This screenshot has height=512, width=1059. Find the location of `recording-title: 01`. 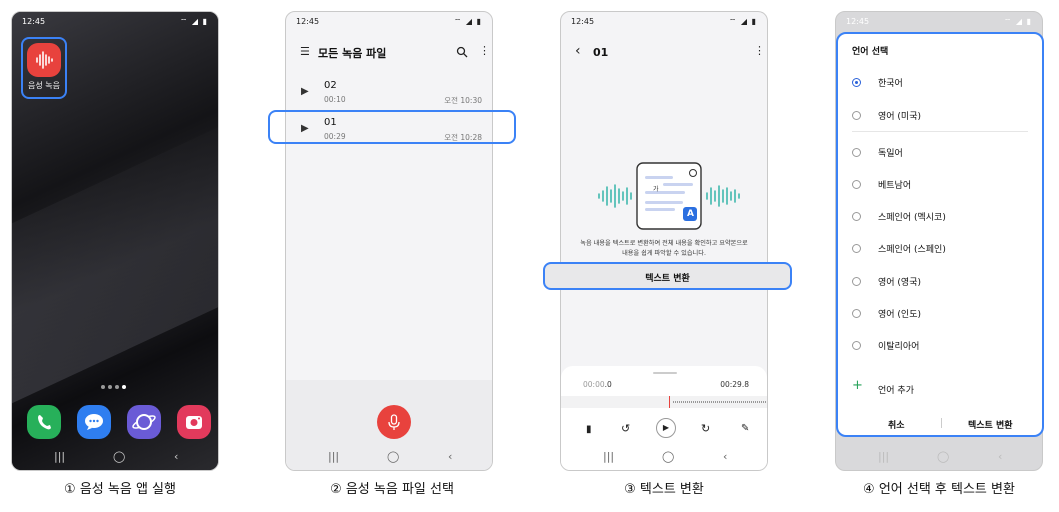

recording-title: 01 is located at coordinates (601, 52).